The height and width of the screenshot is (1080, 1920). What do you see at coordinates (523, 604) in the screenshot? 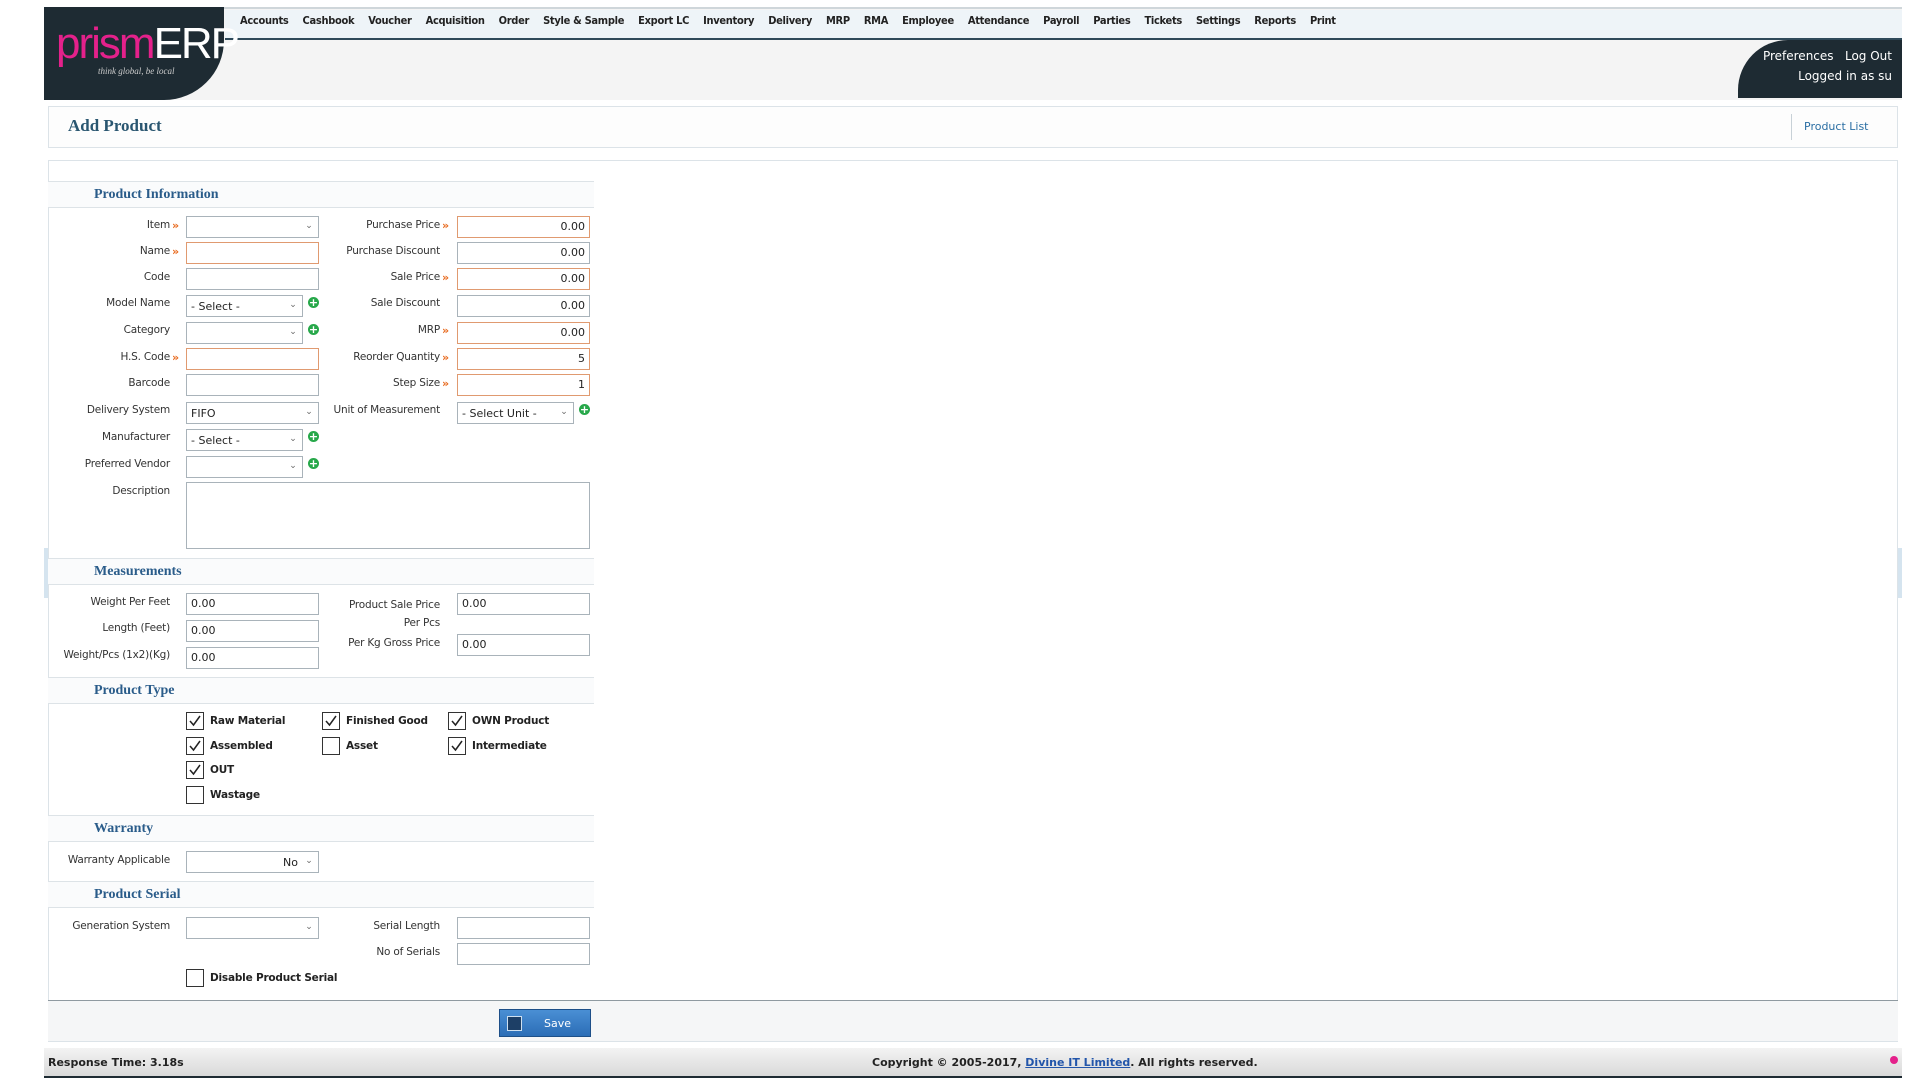
I see `sale-price-per-pcs-input: 0.00` at bounding box center [523, 604].